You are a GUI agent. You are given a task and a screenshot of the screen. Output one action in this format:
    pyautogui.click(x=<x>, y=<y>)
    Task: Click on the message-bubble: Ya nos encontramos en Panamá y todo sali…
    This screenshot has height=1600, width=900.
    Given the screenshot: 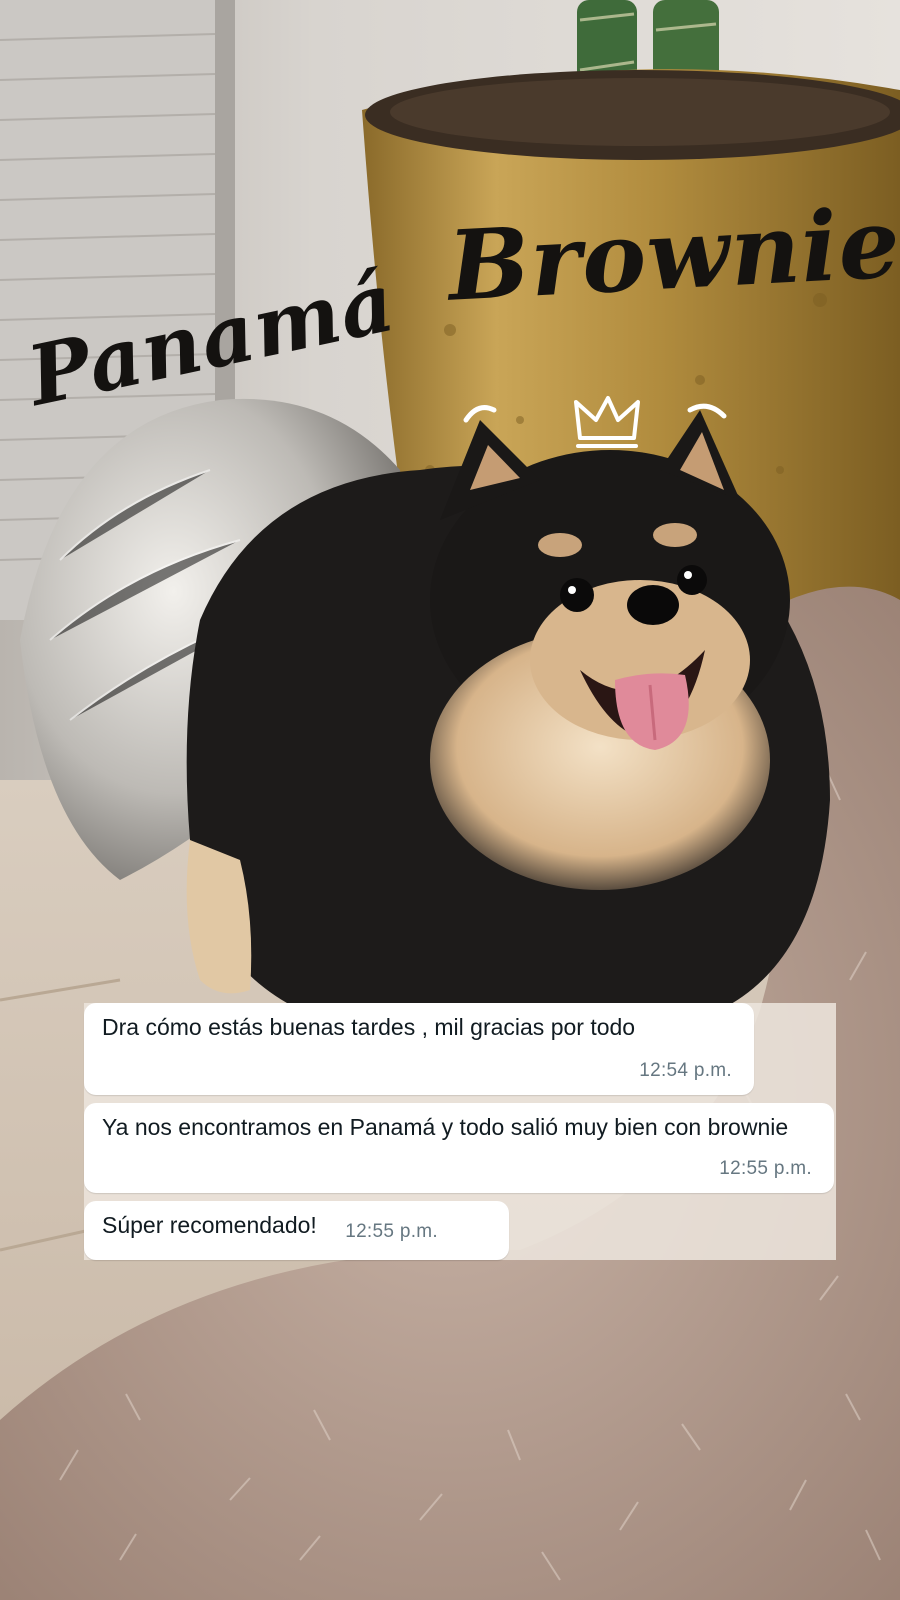 What is the action you would take?
    pyautogui.click(x=459, y=1148)
    